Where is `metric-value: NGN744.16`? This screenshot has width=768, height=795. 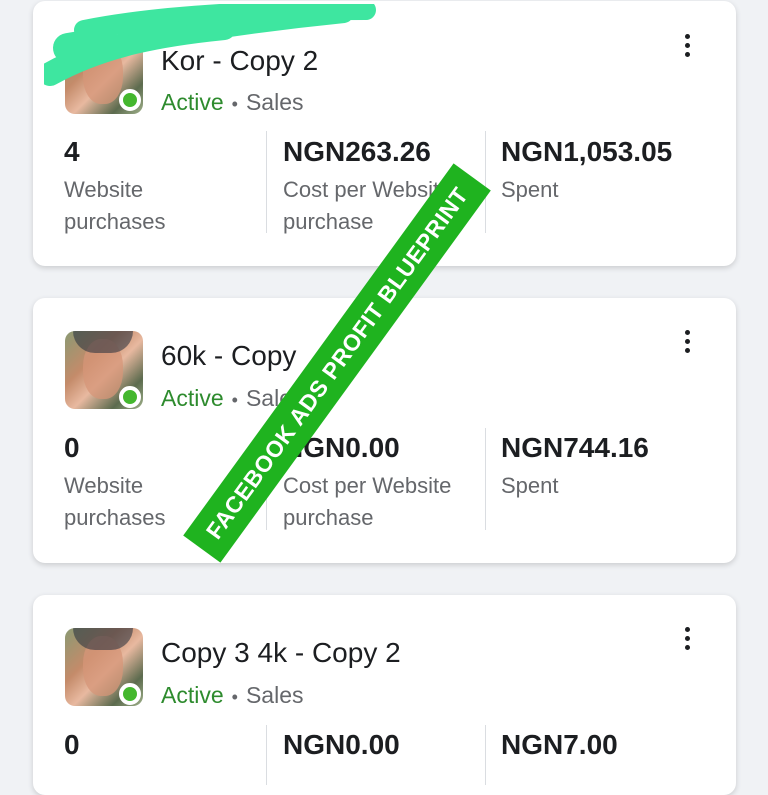
metric-value: NGN744.16 is located at coordinates (575, 447).